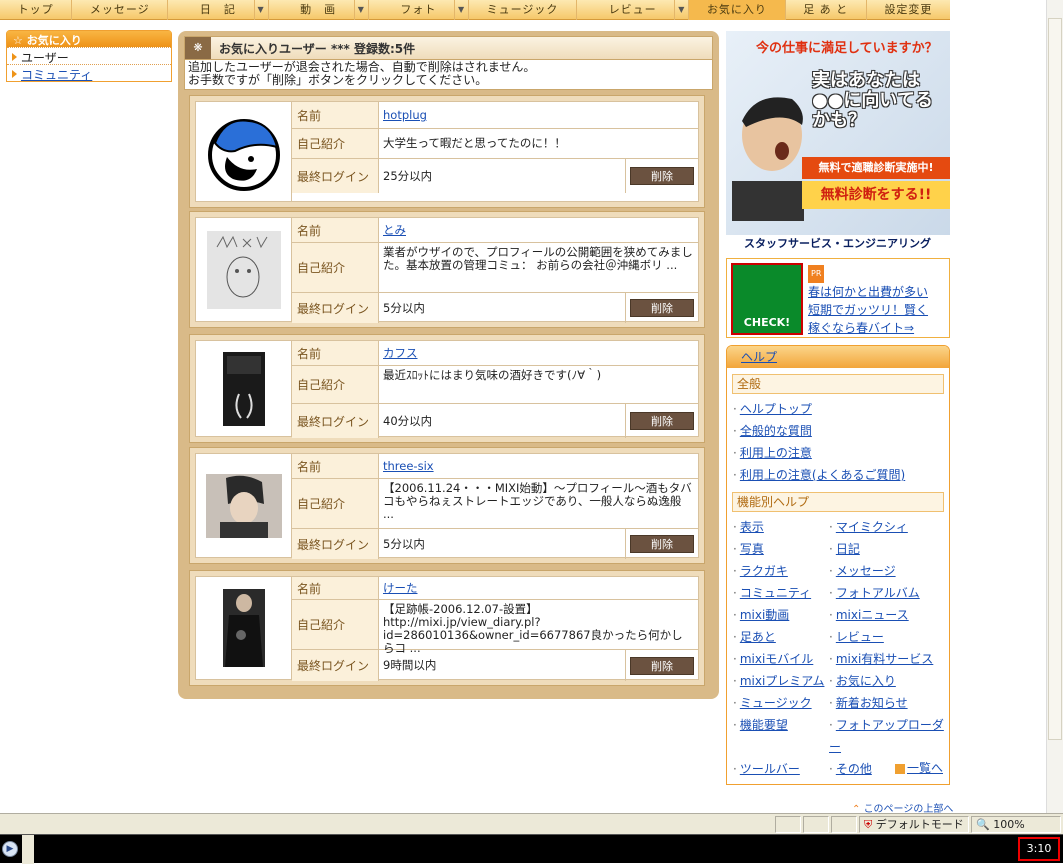  Describe the element at coordinates (822, 475) in the screenshot. I see `help-link: 利用上の注意(よくあるご質問)` at that location.